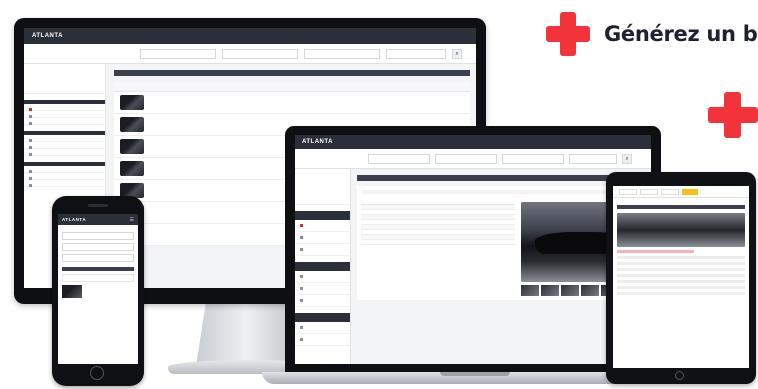 Image resolution: width=758 pixels, height=389 pixels. I want to click on headline: Générez un bo, so click(652, 34).